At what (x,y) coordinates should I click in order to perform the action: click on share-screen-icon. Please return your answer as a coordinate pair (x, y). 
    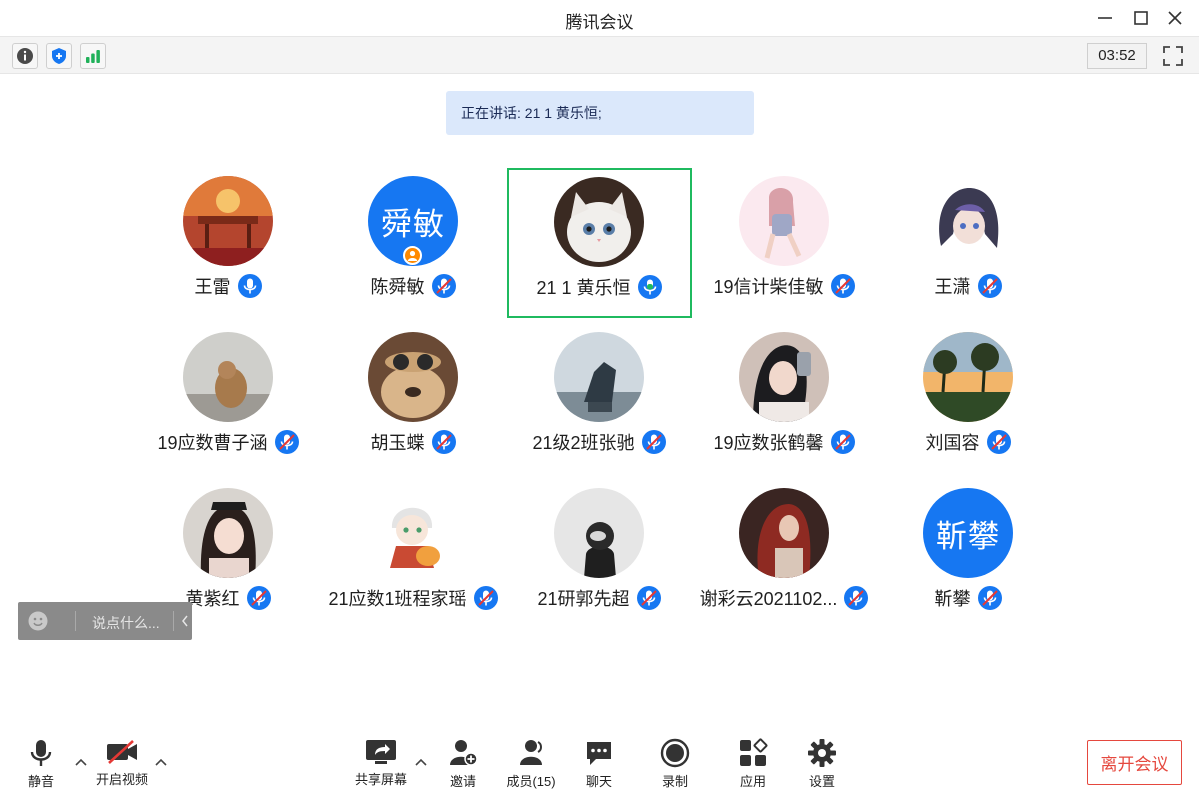
    Looking at the image, I should click on (381, 752).